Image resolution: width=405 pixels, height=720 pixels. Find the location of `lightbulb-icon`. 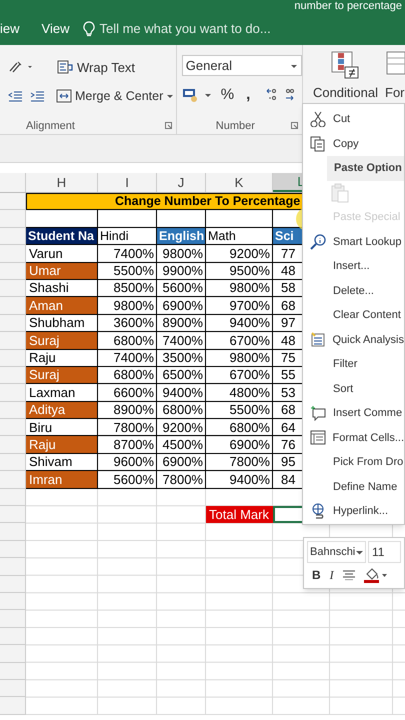

lightbulb-icon is located at coordinates (89, 28).